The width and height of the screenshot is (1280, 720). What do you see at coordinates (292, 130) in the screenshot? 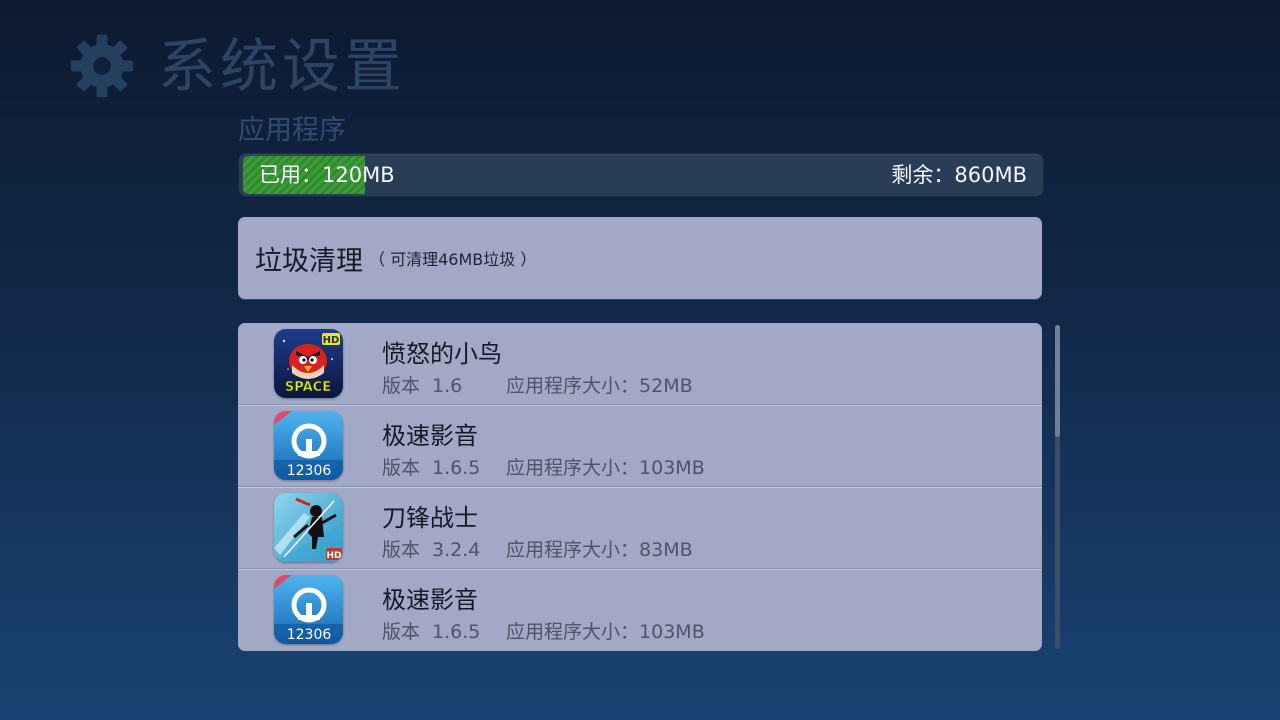
I see `section-title: 应用程序` at bounding box center [292, 130].